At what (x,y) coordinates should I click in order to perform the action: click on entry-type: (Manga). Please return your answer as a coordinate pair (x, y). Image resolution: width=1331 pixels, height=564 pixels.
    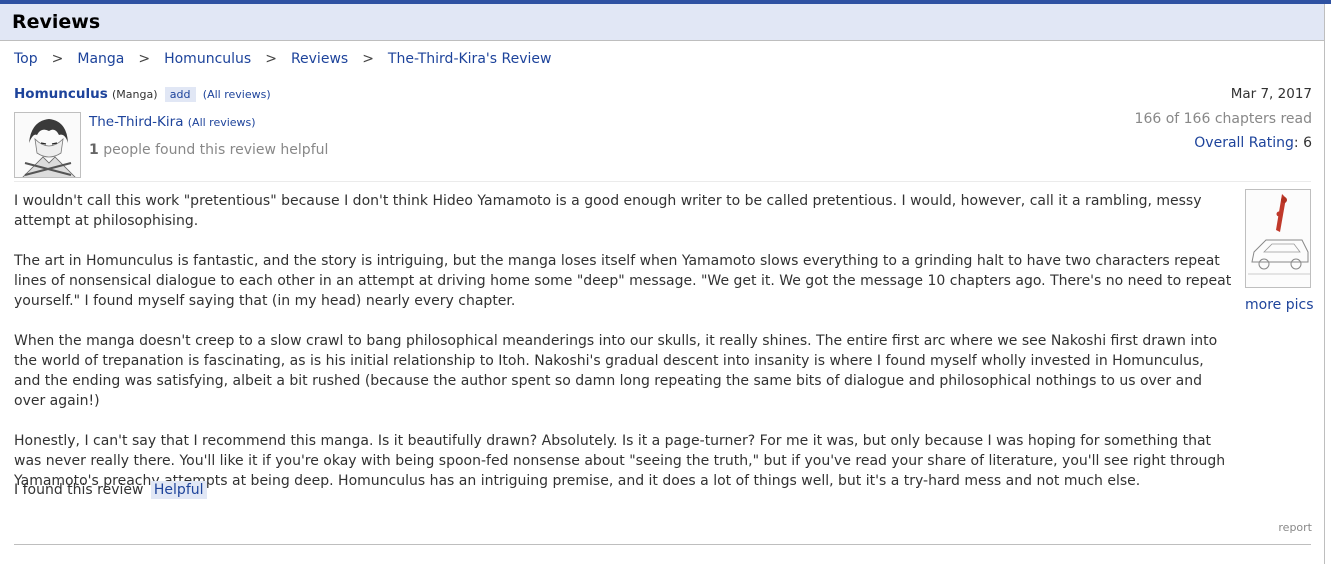
    Looking at the image, I should click on (135, 94).